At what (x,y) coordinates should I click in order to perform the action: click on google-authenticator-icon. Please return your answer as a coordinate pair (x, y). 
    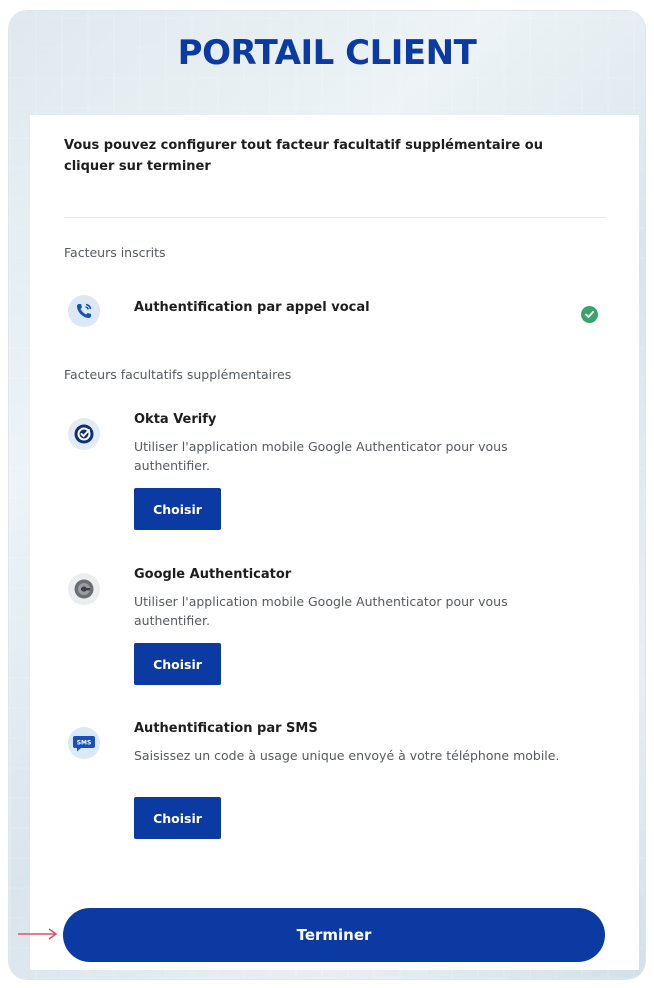
    Looking at the image, I should click on (84, 589).